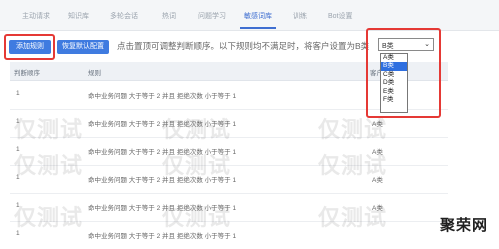 Image resolution: width=499 pixels, height=249 pixels. What do you see at coordinates (169, 16) in the screenshot?
I see `tab-hot-words: 热词` at bounding box center [169, 16].